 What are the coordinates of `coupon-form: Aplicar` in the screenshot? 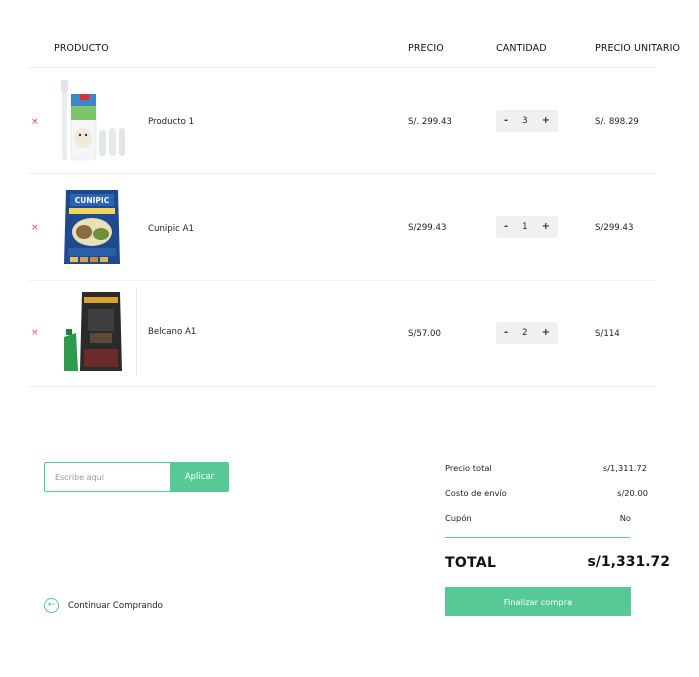 It's located at (136, 477).